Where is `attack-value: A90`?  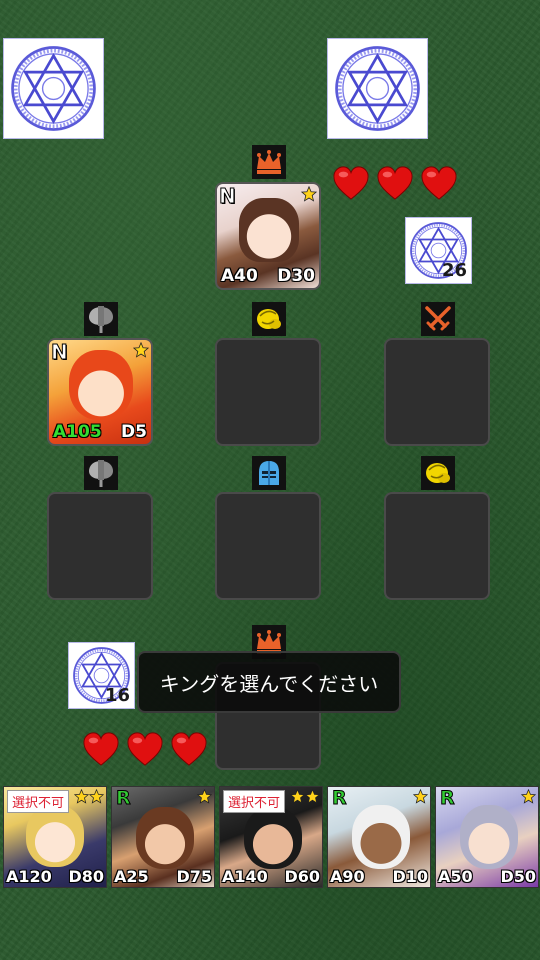 attack-value: A90 is located at coordinates (347, 876).